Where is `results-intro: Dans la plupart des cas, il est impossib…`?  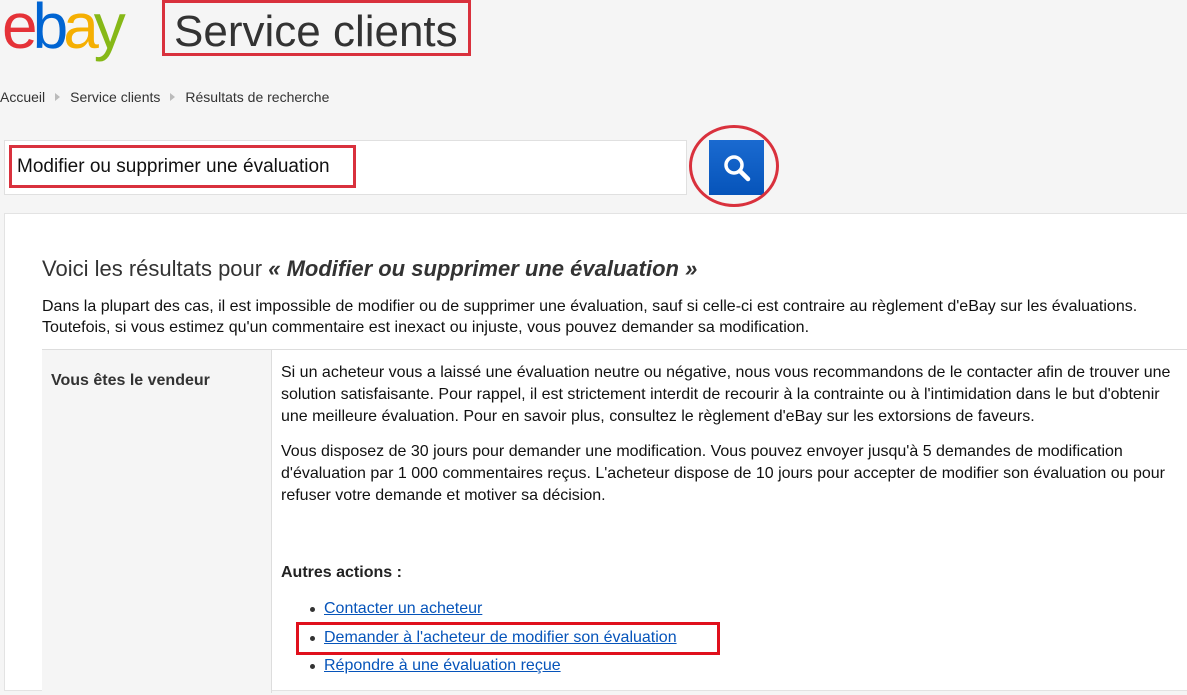
results-intro: Dans la plupart des cas, il est impossib… is located at coordinates (590, 317).